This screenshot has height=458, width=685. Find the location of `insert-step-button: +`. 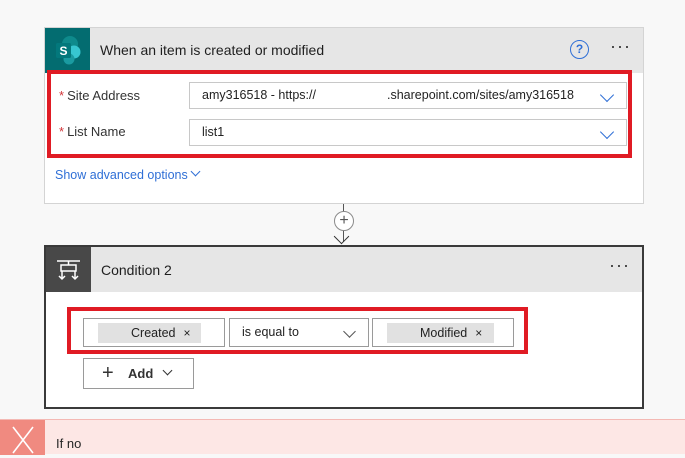

insert-step-button: + is located at coordinates (344, 221).